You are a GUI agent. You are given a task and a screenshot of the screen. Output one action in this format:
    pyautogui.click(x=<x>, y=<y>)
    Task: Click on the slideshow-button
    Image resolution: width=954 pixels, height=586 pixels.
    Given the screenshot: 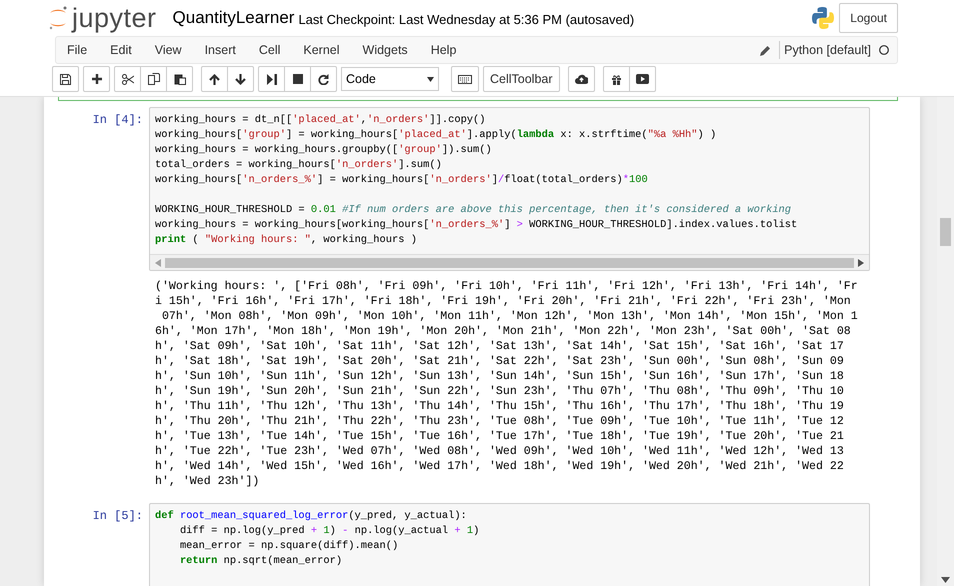 What is the action you would take?
    pyautogui.click(x=642, y=79)
    